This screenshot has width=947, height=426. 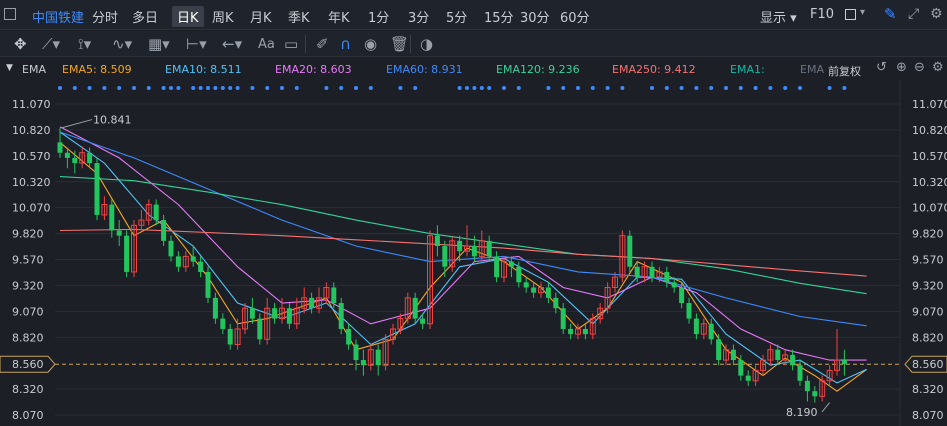 What do you see at coordinates (339, 16) in the screenshot?
I see `tab-period-6: 年K` at bounding box center [339, 16].